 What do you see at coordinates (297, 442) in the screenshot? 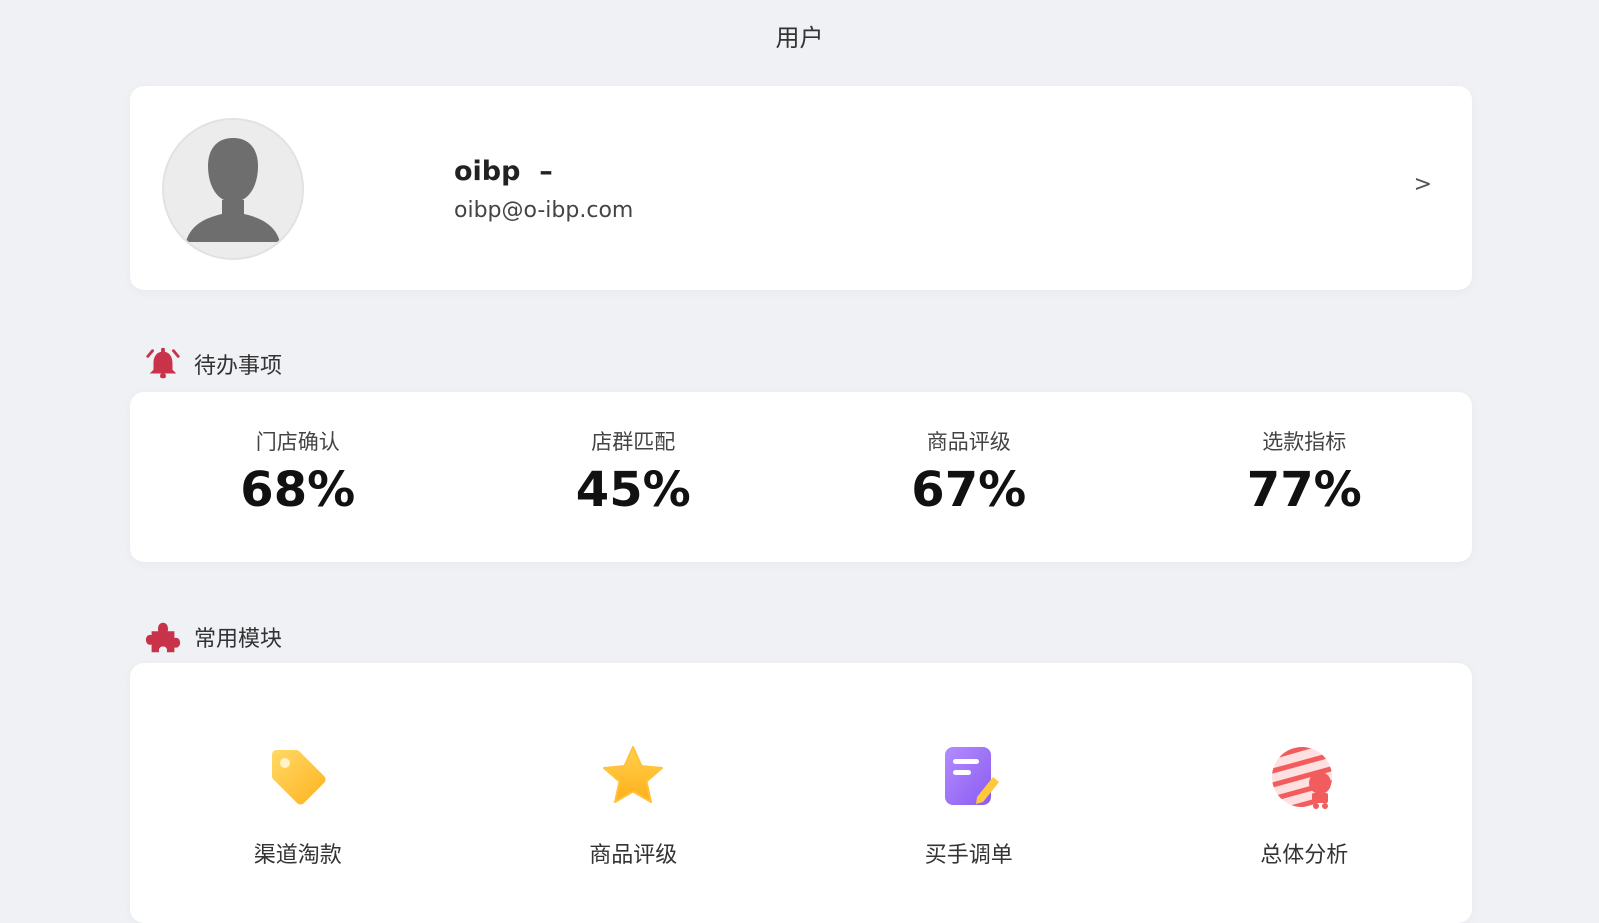
I see `stat-label: 门店确认` at bounding box center [297, 442].